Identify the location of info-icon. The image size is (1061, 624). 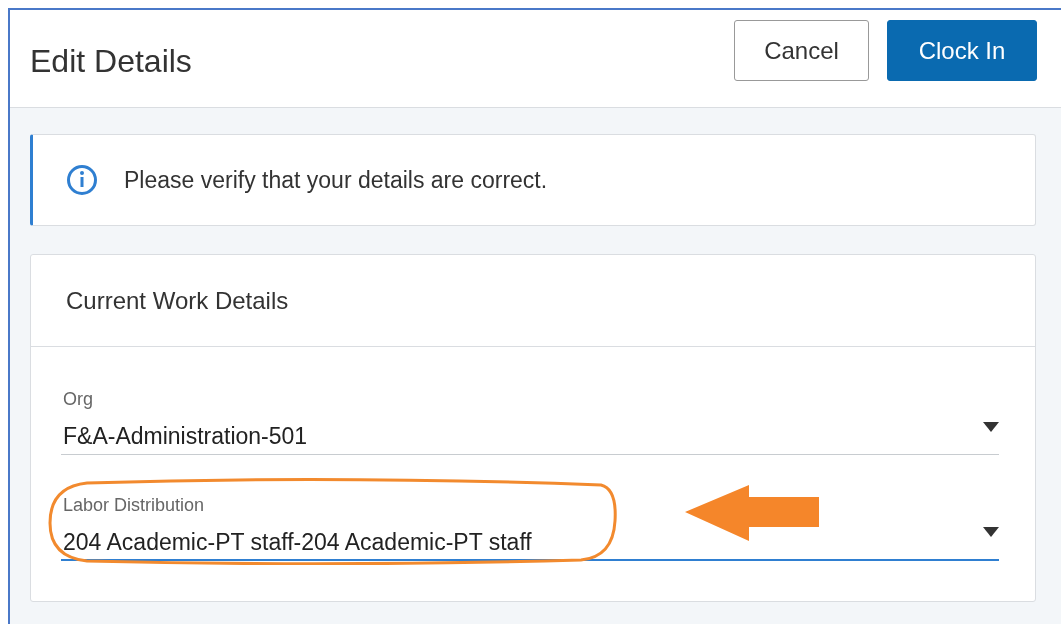
(82, 180).